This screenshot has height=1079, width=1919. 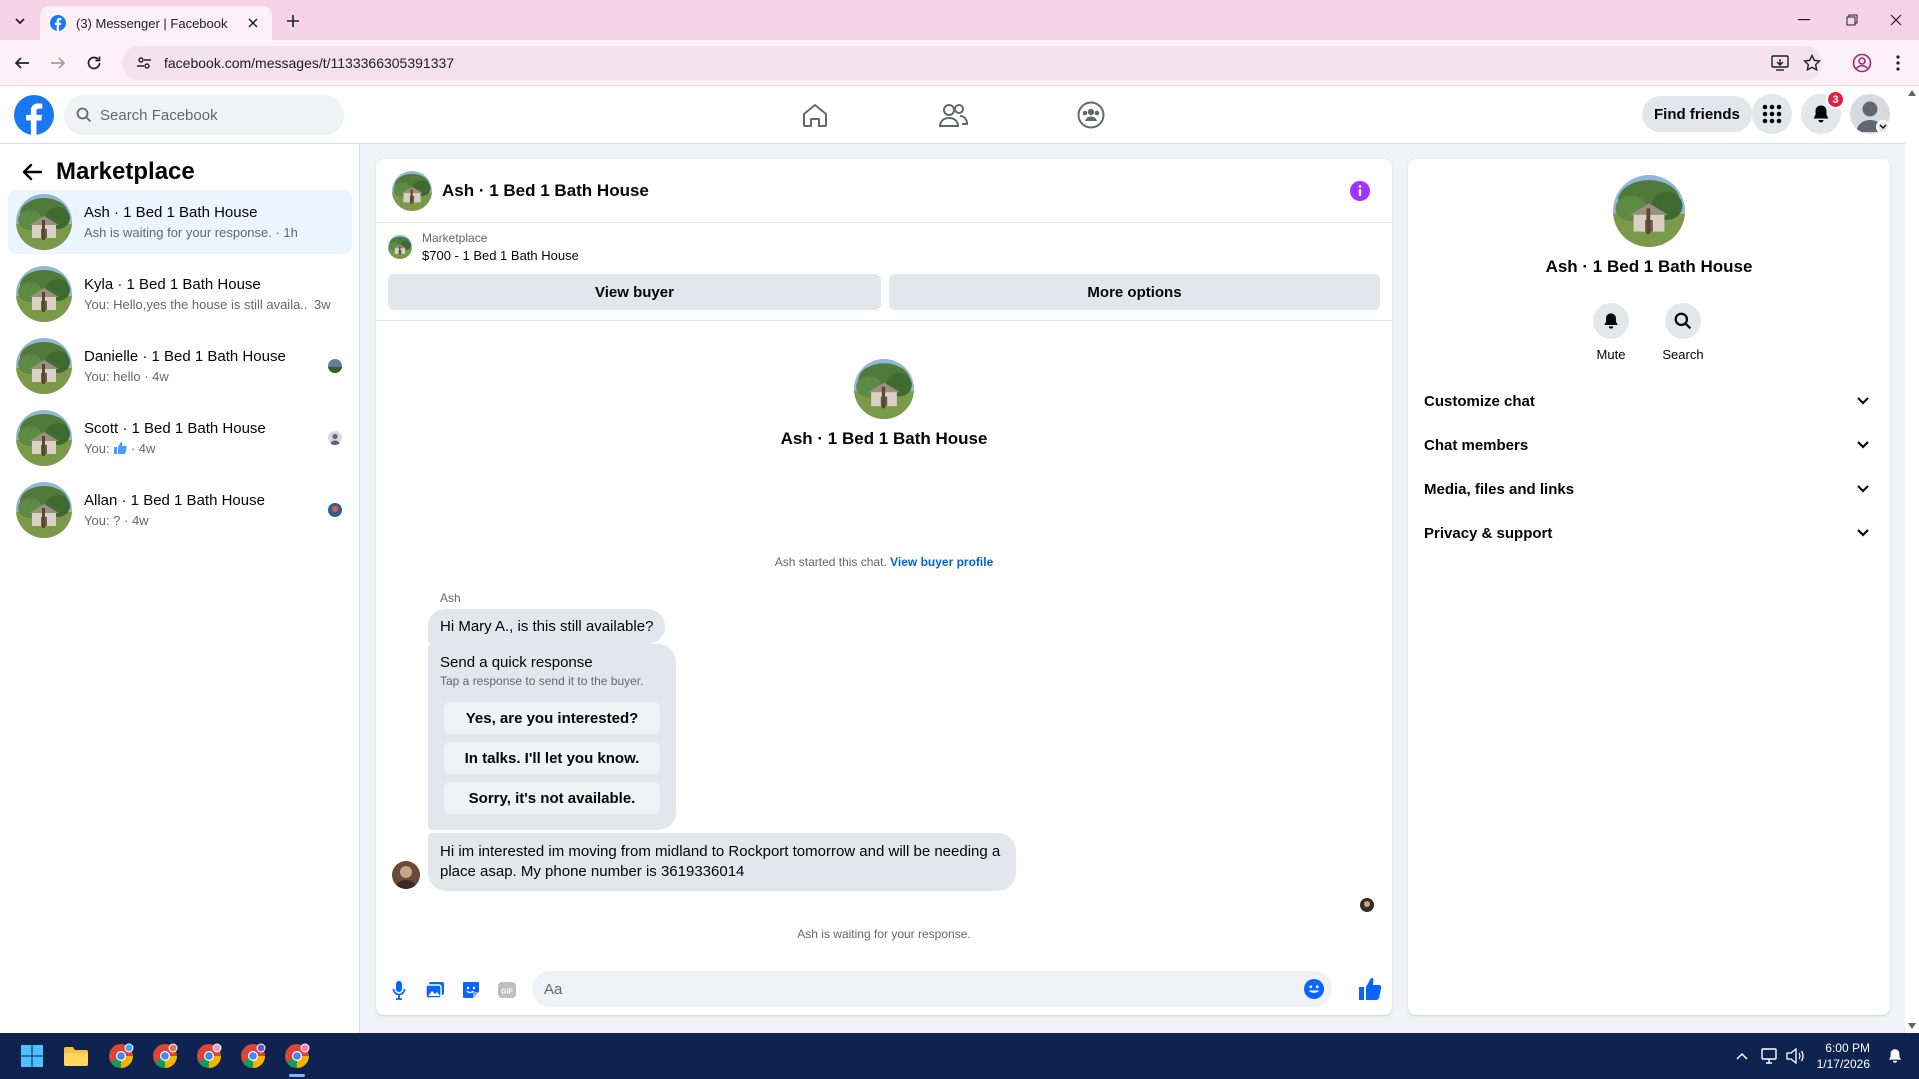 What do you see at coordinates (180, 510) in the screenshot?
I see `conversation-item-allan: Allan · 1 Bed 1 Bath House You: ? · 4w` at bounding box center [180, 510].